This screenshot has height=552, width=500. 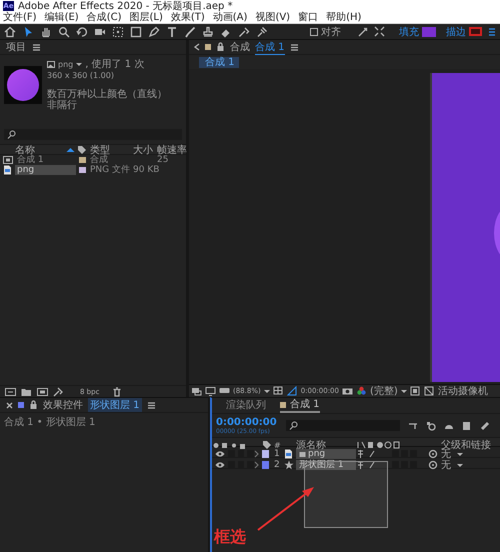 What do you see at coordinates (210, 391) in the screenshot?
I see `monitor-icon` at bounding box center [210, 391].